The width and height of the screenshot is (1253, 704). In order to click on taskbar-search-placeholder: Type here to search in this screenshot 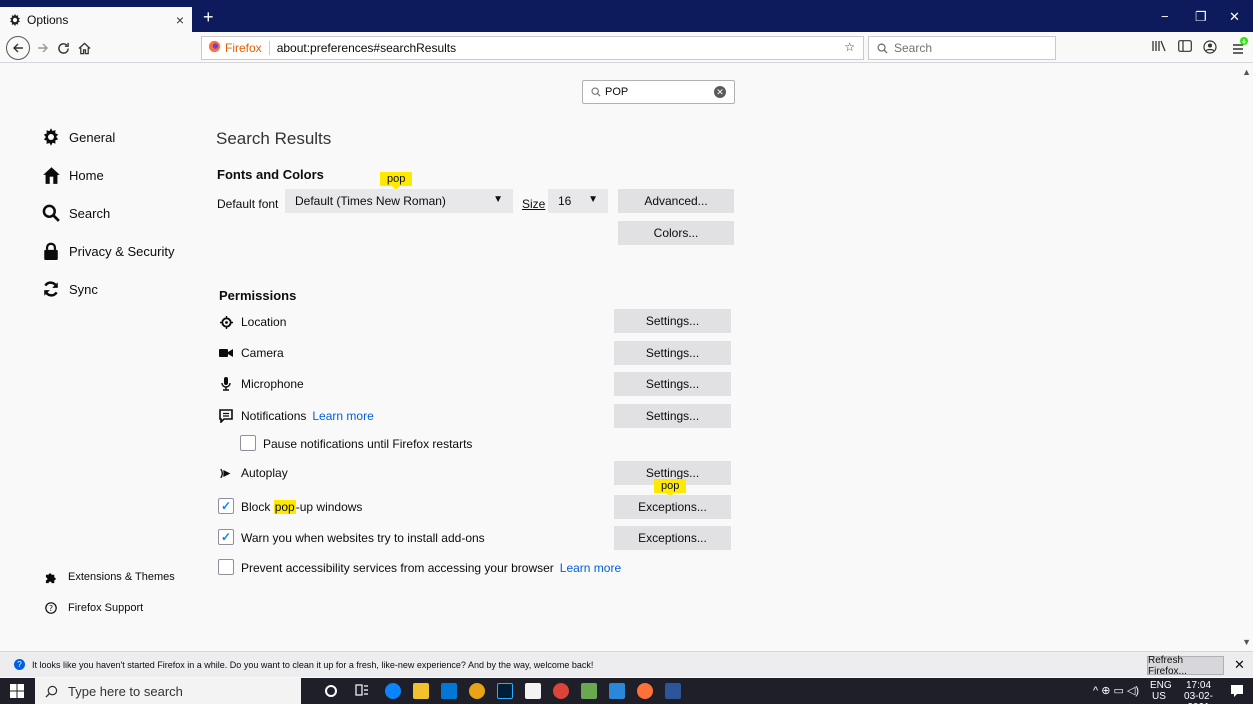, I will do `click(125, 691)`.